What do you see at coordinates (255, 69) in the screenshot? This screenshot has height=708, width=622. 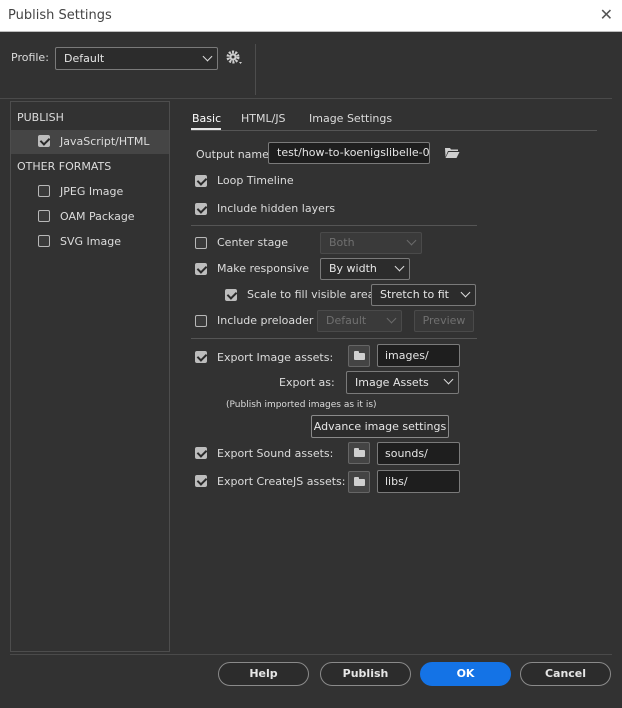 I see `toolbar-divider` at bounding box center [255, 69].